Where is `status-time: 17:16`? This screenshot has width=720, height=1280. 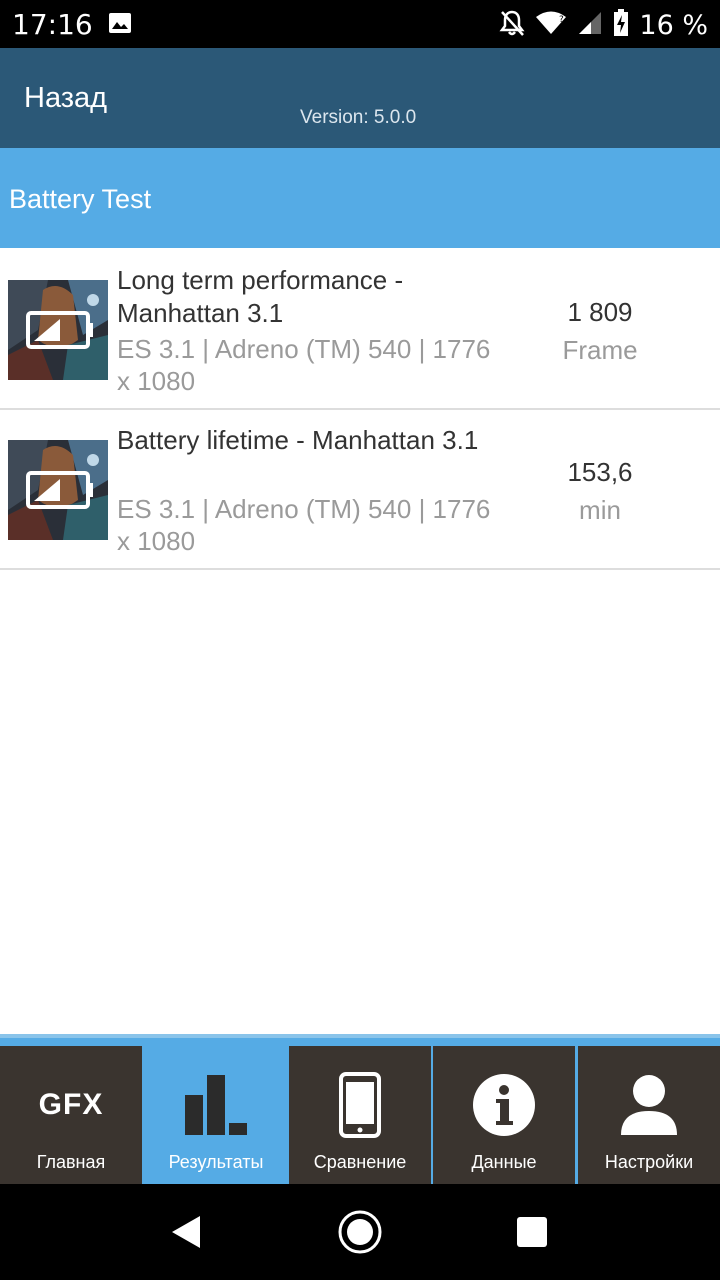 status-time: 17:16 is located at coordinates (52, 24).